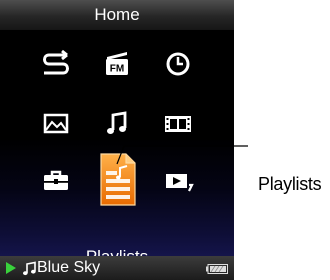 The height and width of the screenshot is (280, 330). I want to click on play-icon, so click(11, 268).